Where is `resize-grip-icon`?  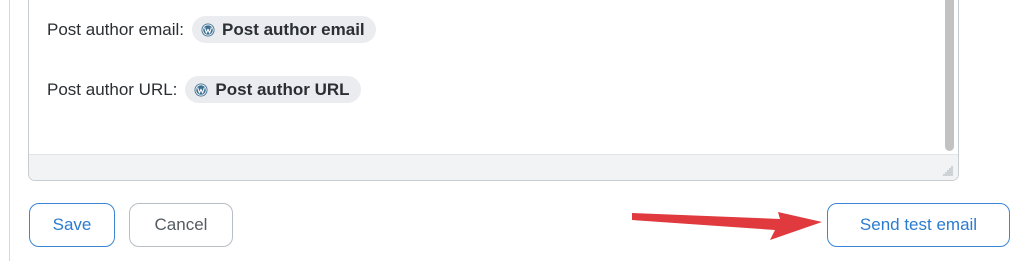 resize-grip-icon is located at coordinates (948, 171).